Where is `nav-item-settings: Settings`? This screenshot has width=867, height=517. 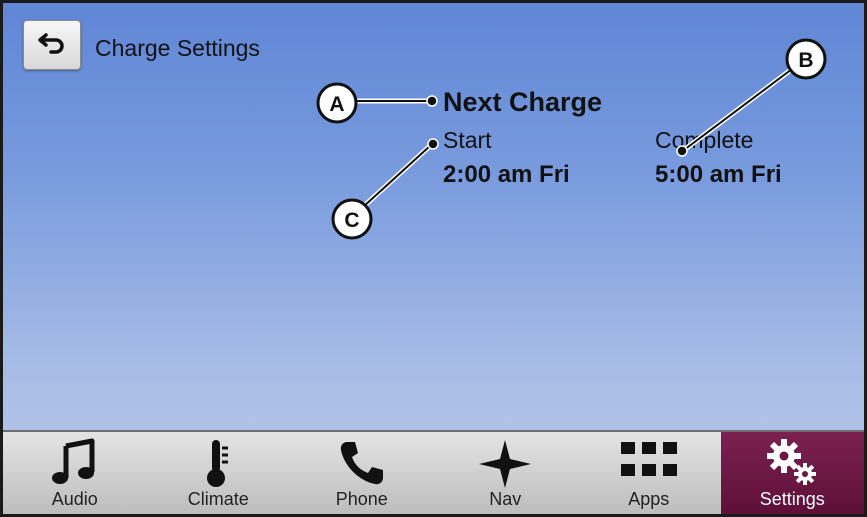
nav-item-settings: Settings is located at coordinates (792, 473).